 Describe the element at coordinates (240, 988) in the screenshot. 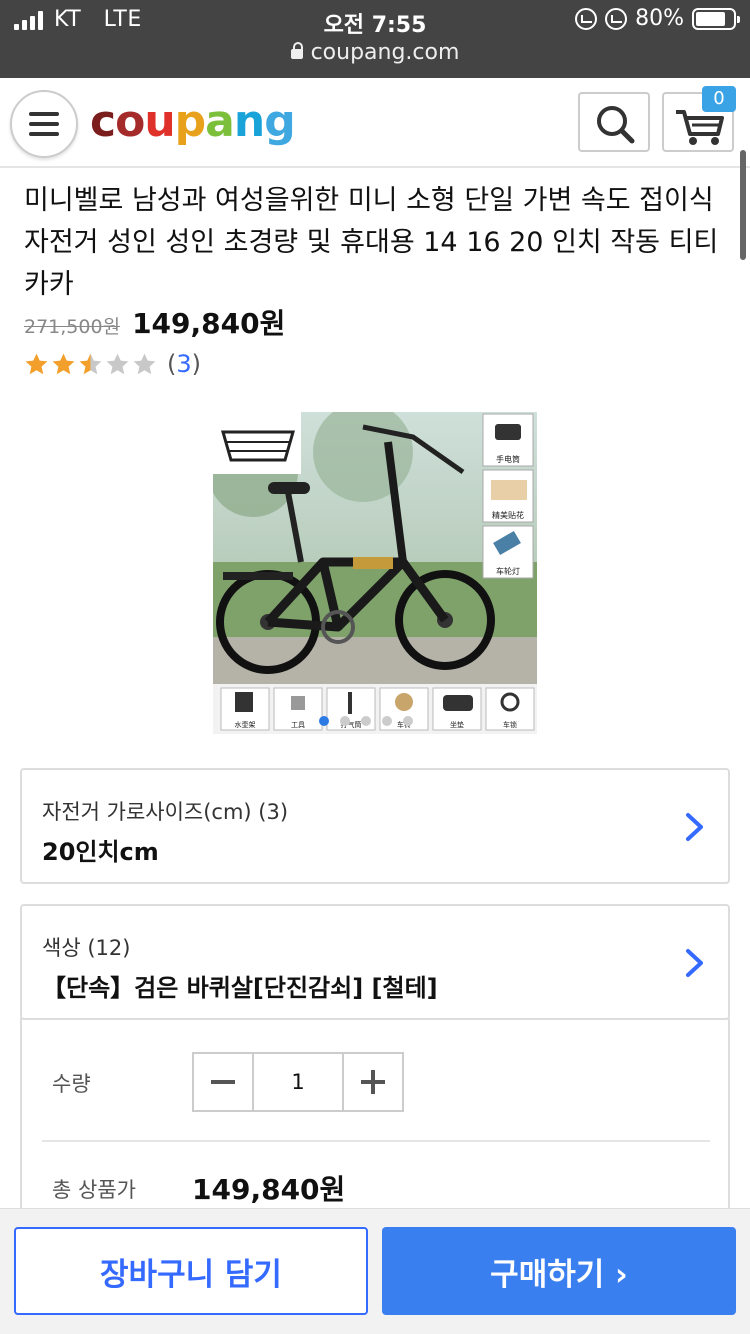

I see `color-option-value: 【단속】검은 바퀴살[단진감쇠] [철테]` at that location.